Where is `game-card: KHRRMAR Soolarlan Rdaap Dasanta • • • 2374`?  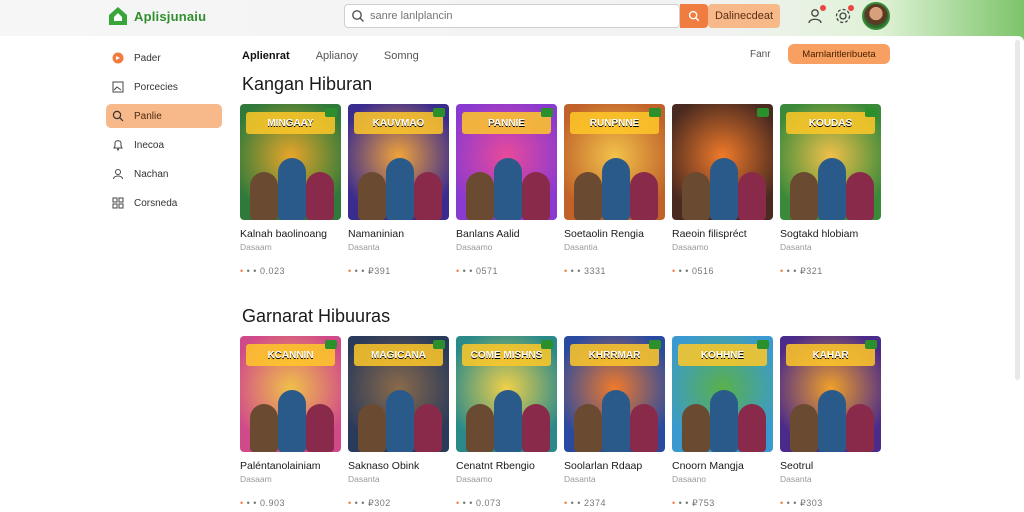
game-card: KHRRMAR Soolarlan Rdaap Dasanta • • • 2374 is located at coordinates (614, 422).